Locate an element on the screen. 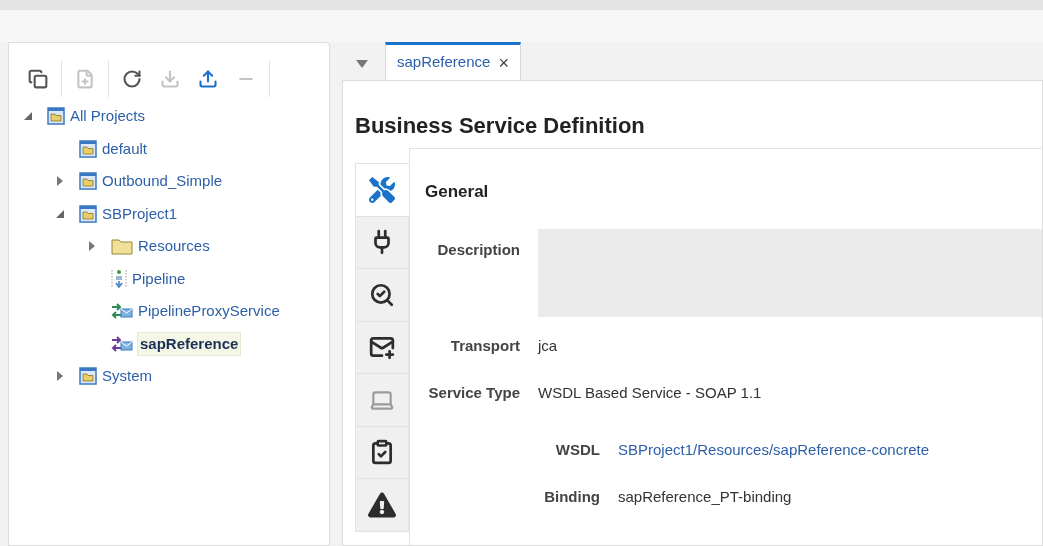 The width and height of the screenshot is (1043, 546). dropdown-triangle-icon is located at coordinates (362, 64).